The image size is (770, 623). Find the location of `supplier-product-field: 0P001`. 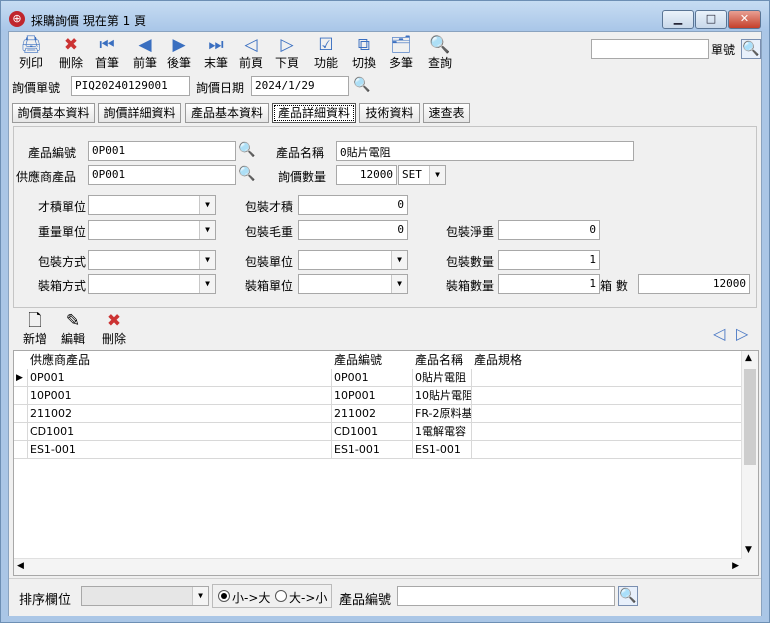

supplier-product-field: 0P001 is located at coordinates (162, 175).